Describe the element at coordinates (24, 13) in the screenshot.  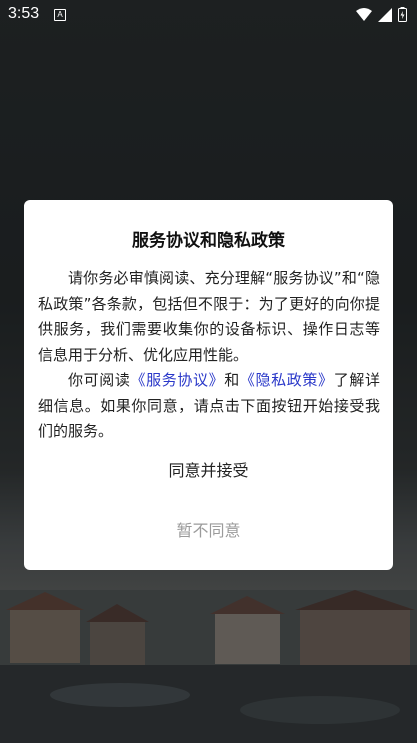
I see `status-time: 3:53` at that location.